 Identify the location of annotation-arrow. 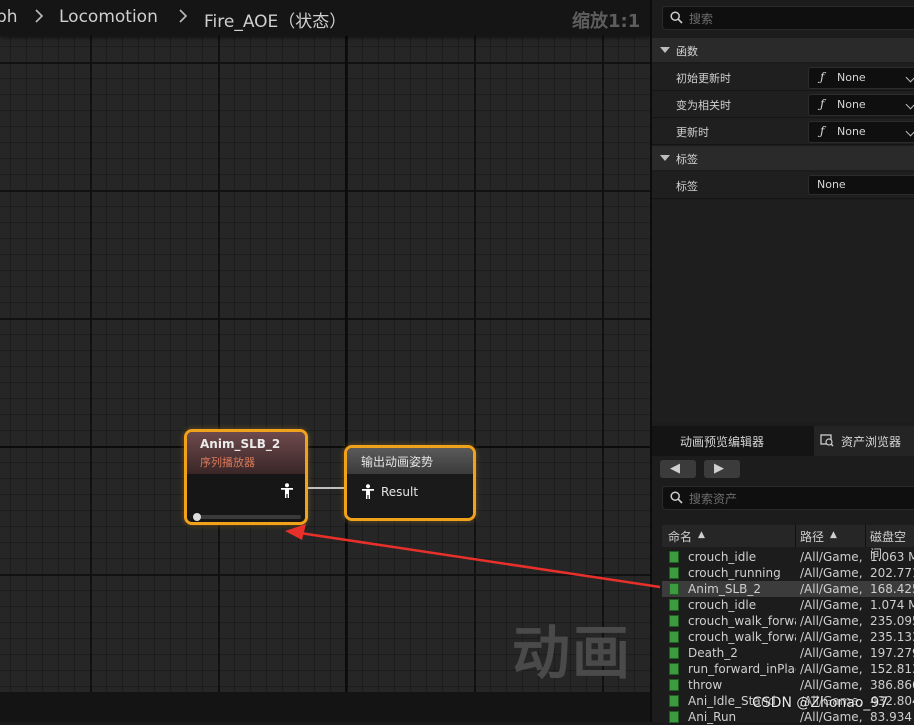
(473, 556).